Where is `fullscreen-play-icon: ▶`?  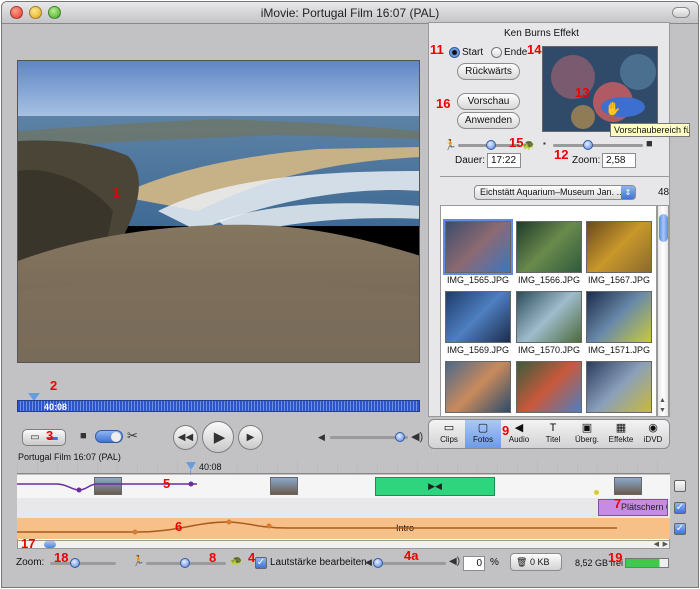 fullscreen-play-icon: ▶ is located at coordinates (250, 437).